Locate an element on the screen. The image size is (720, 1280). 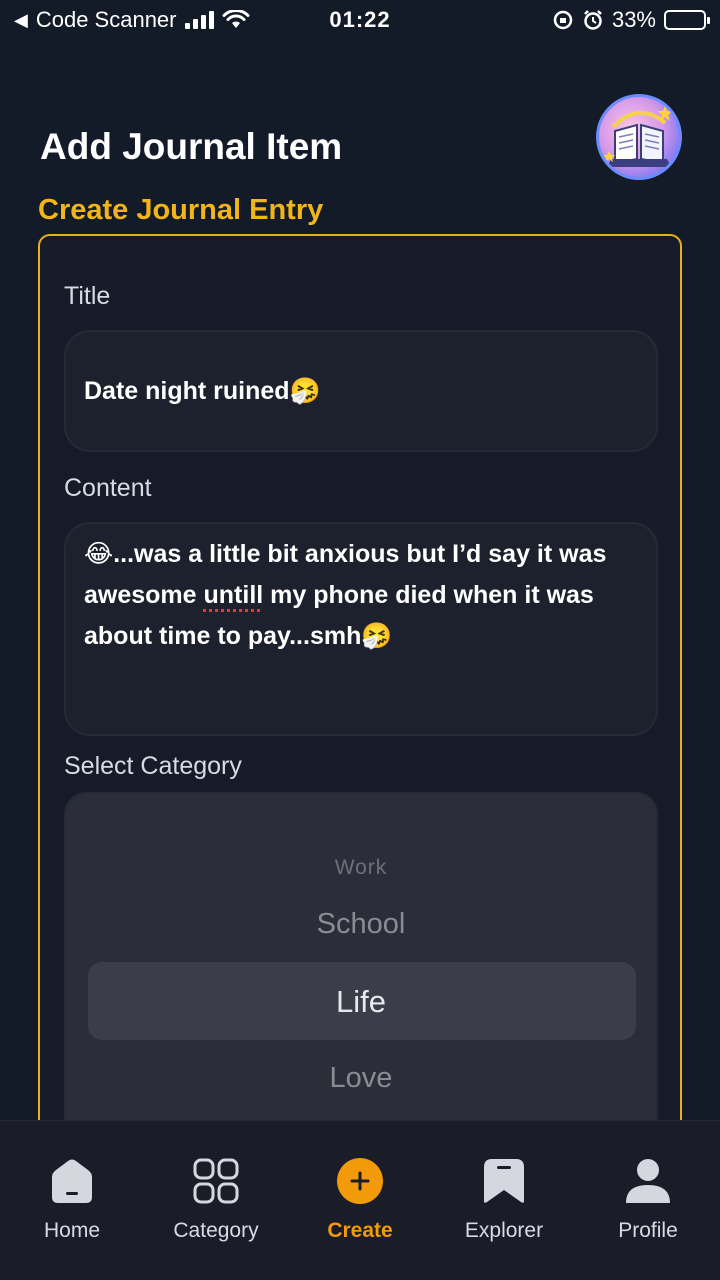
status-bar-right: 33% is located at coordinates (631, 20).